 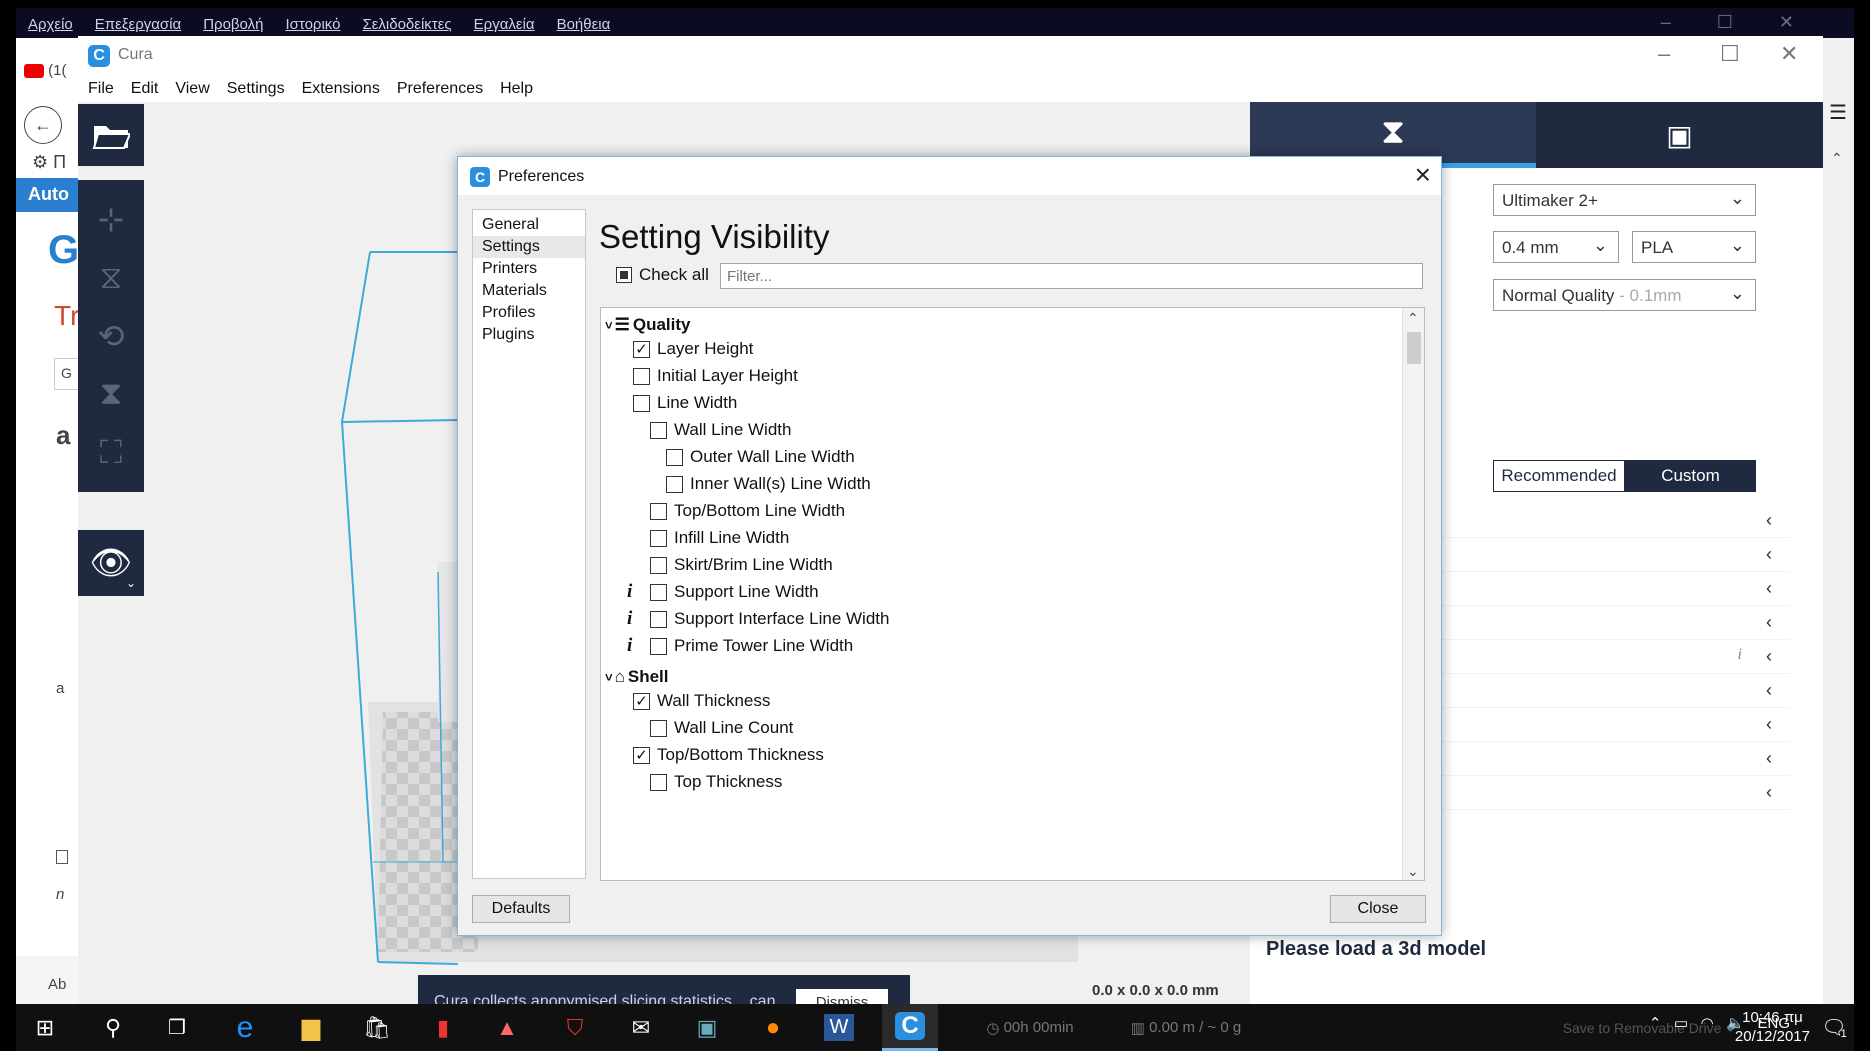 I want to click on ff-menu-history: Ιστορικό, so click(x=311, y=20).